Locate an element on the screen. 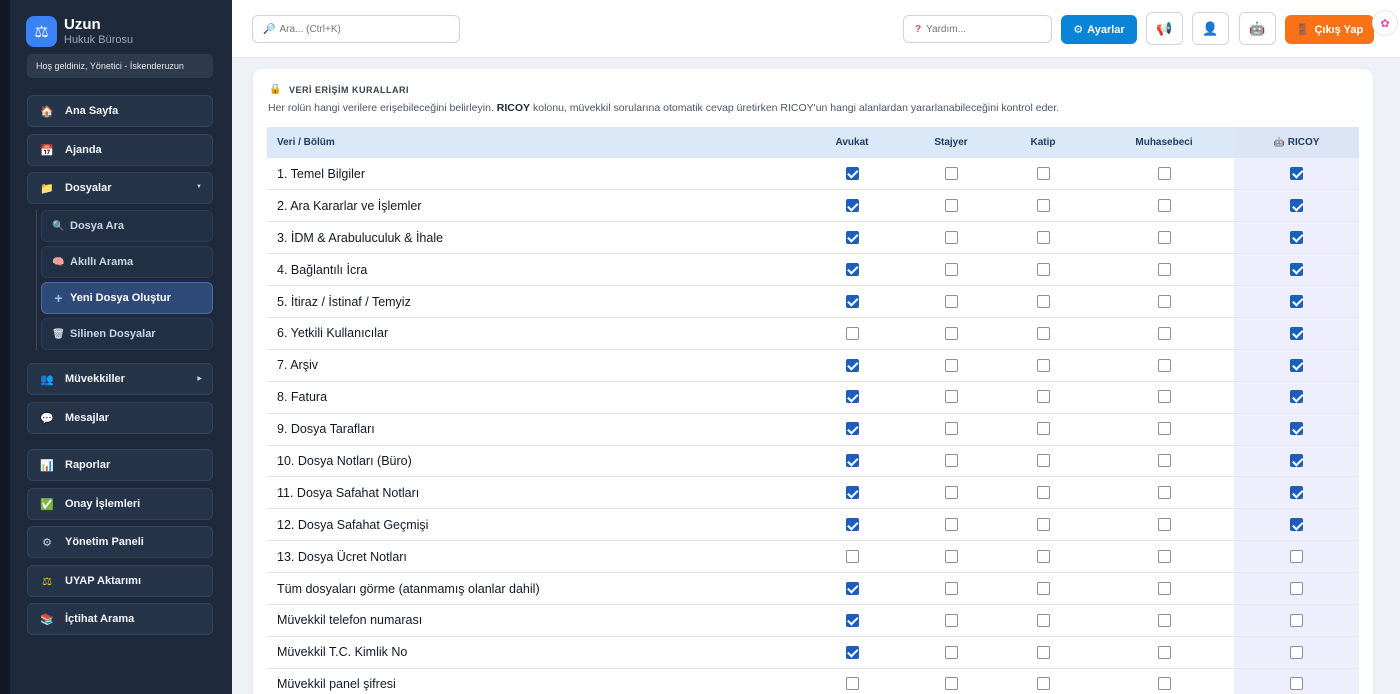 This screenshot has width=1400, height=694. sidebar-item-raporlar: 📊 Raporlar is located at coordinates (120, 465).